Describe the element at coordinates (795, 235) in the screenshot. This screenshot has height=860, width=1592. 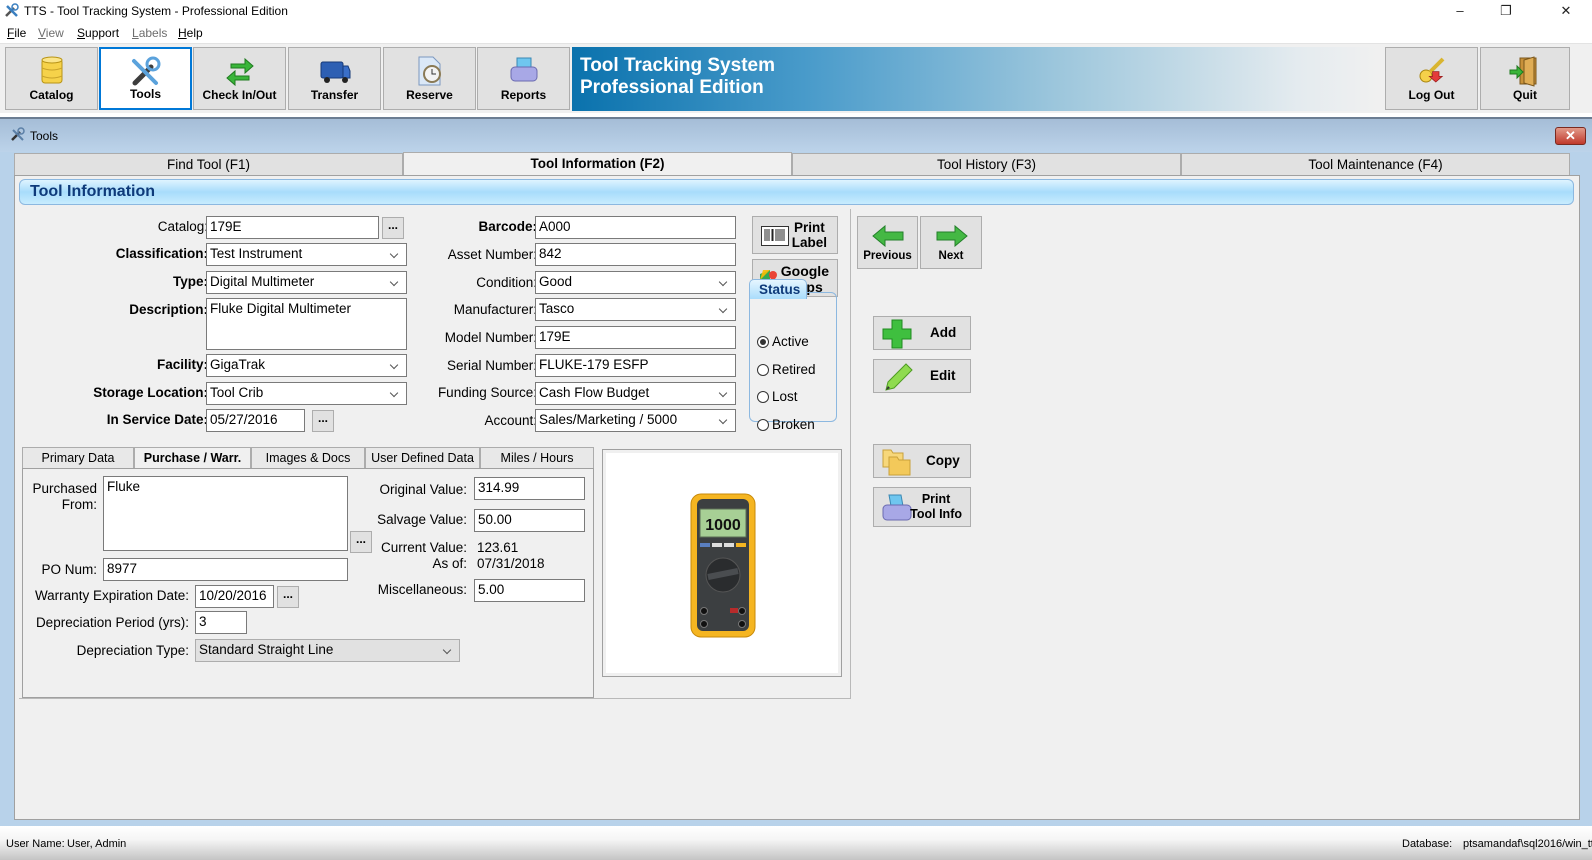
I see `print-label-button: Print Label` at that location.